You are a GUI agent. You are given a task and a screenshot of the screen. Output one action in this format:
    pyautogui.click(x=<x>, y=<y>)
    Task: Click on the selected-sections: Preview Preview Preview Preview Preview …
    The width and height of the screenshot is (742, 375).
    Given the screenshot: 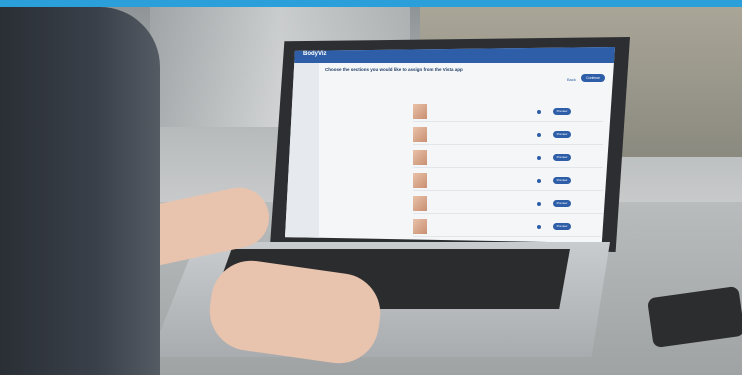 What is the action you would take?
    pyautogui.click(x=508, y=172)
    